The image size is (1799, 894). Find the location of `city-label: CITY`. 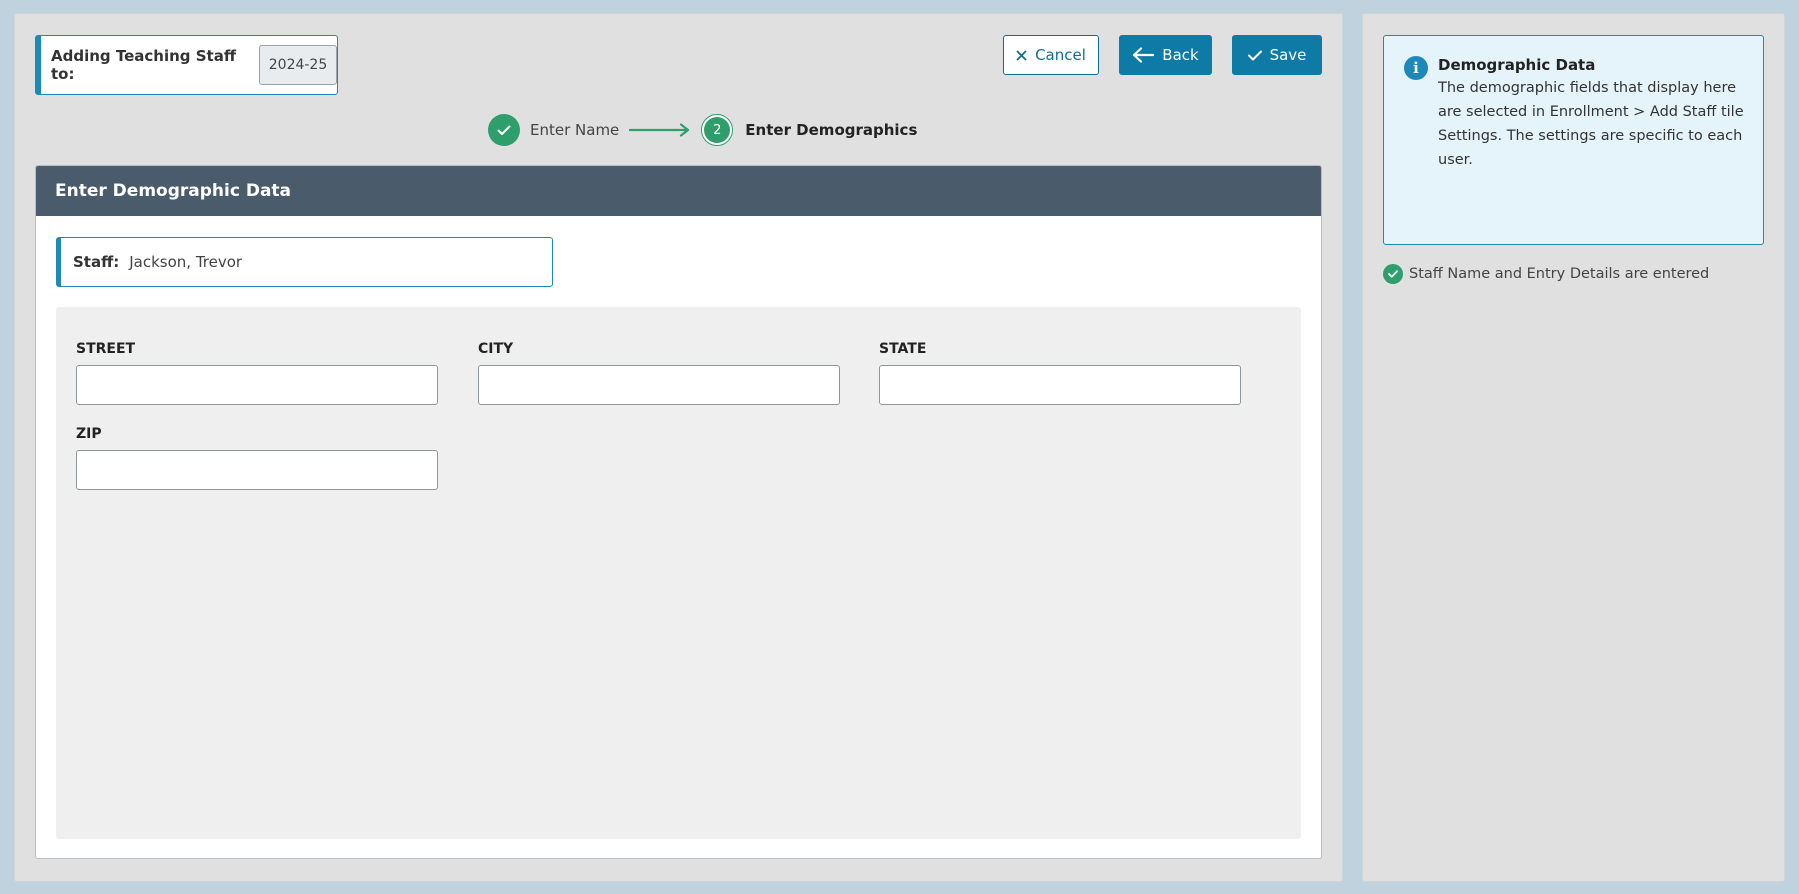

city-label: CITY is located at coordinates (496, 349).